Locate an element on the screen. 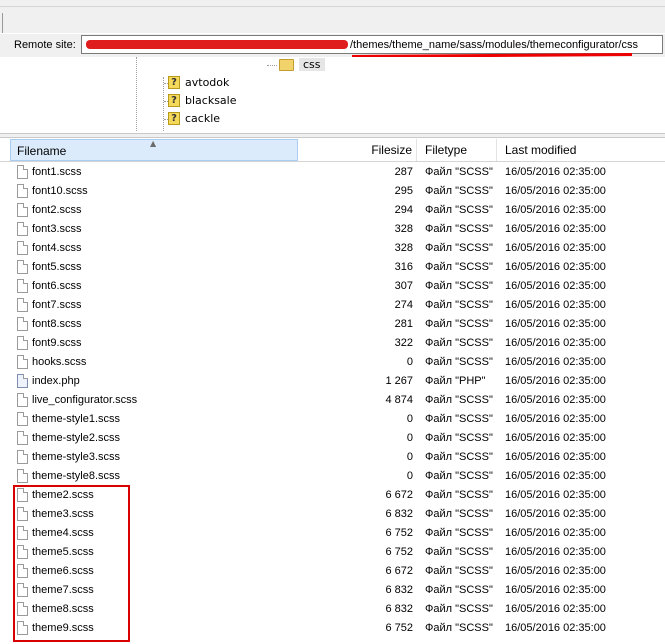  annotation-highlight-box is located at coordinates (71, 563).